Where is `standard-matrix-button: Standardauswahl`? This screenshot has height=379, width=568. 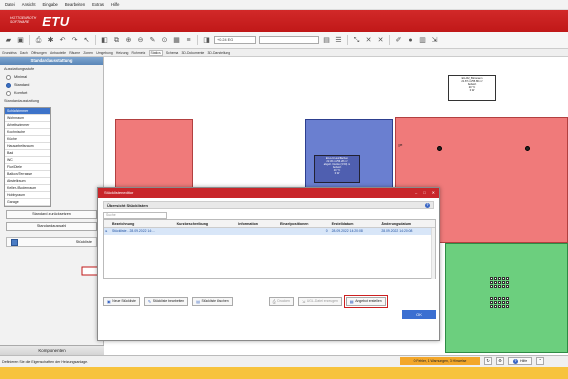 standard-matrix-button: Standardauswahl is located at coordinates (51, 226).